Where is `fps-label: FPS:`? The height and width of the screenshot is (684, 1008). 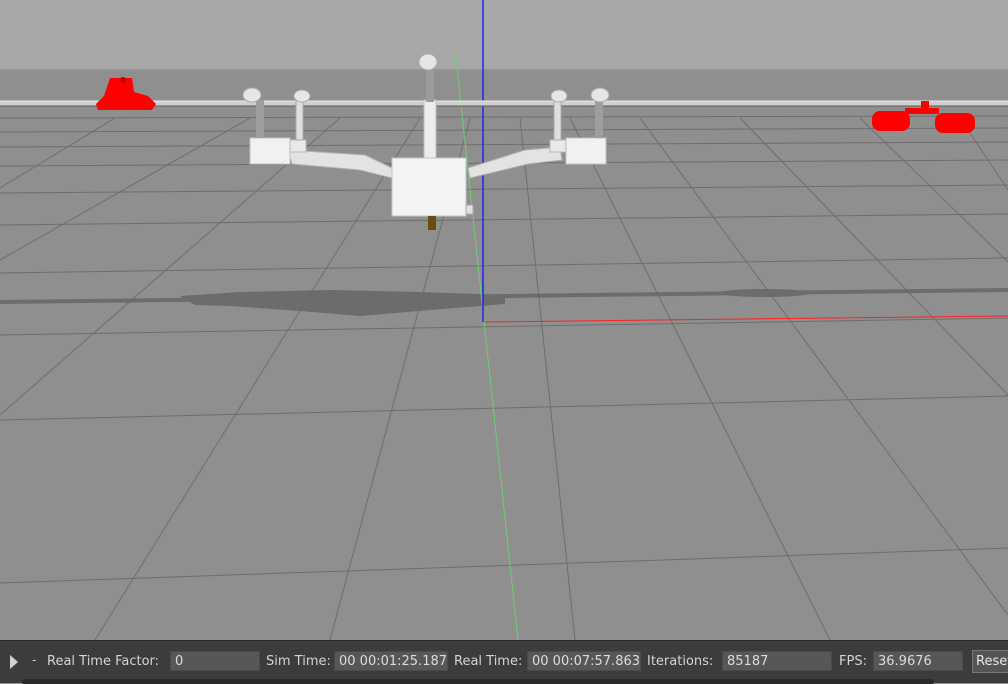 fps-label: FPS: is located at coordinates (853, 661).